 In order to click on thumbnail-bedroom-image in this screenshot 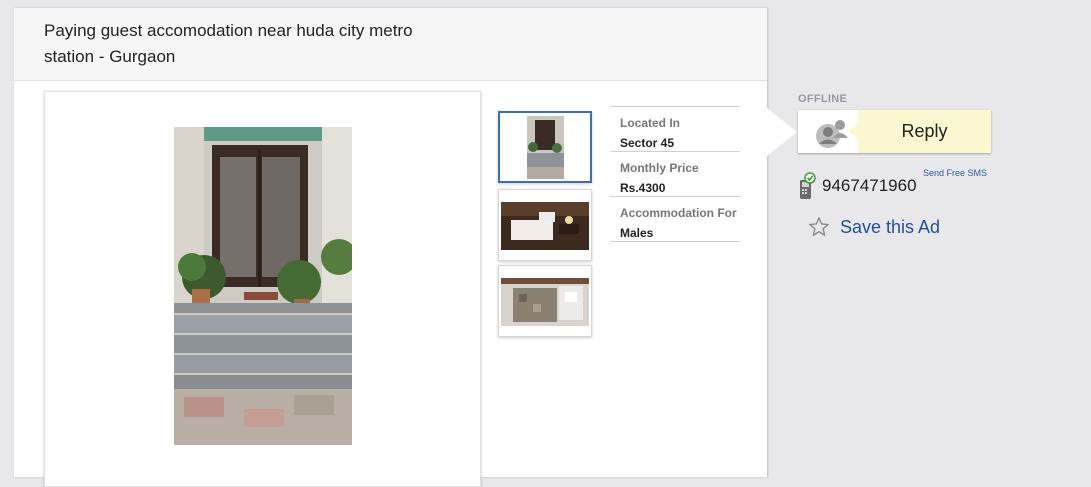, I will do `click(545, 225)`.